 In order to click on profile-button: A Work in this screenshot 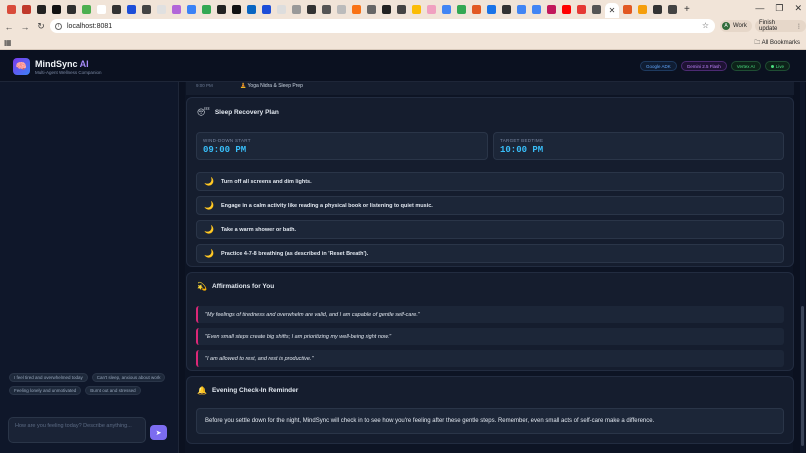, I will do `click(736, 26)`.